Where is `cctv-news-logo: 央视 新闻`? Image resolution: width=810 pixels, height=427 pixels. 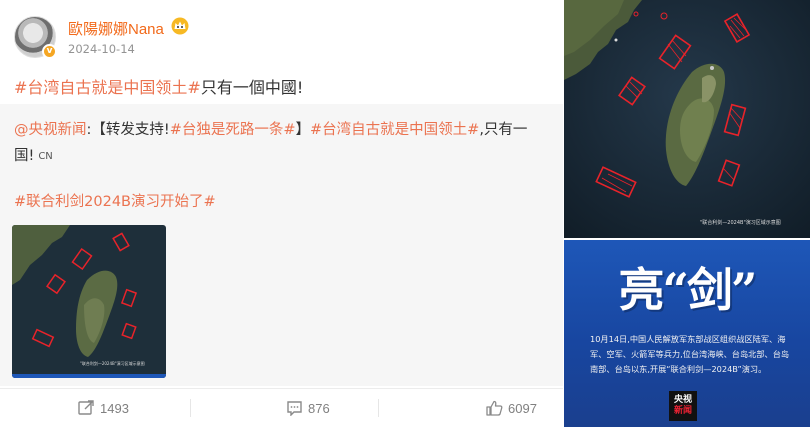
cctv-news-logo: 央视 新闻 is located at coordinates (683, 406).